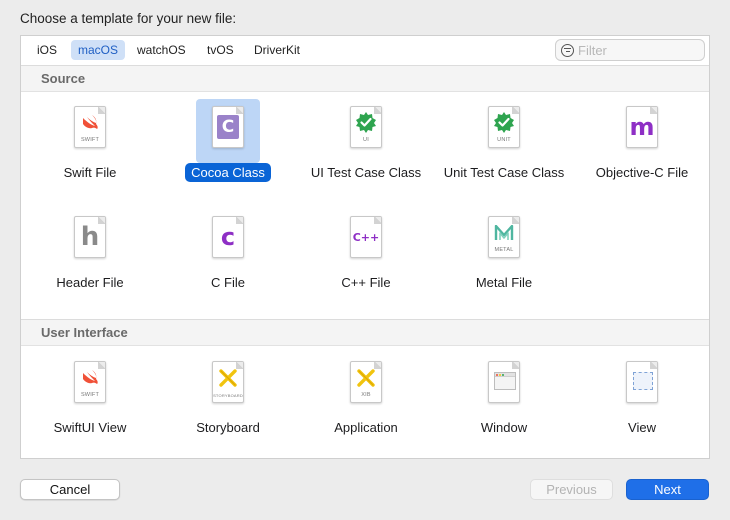 The height and width of the screenshot is (520, 730). Describe the element at coordinates (70, 489) in the screenshot. I see `cancel-button: Cancel` at that location.